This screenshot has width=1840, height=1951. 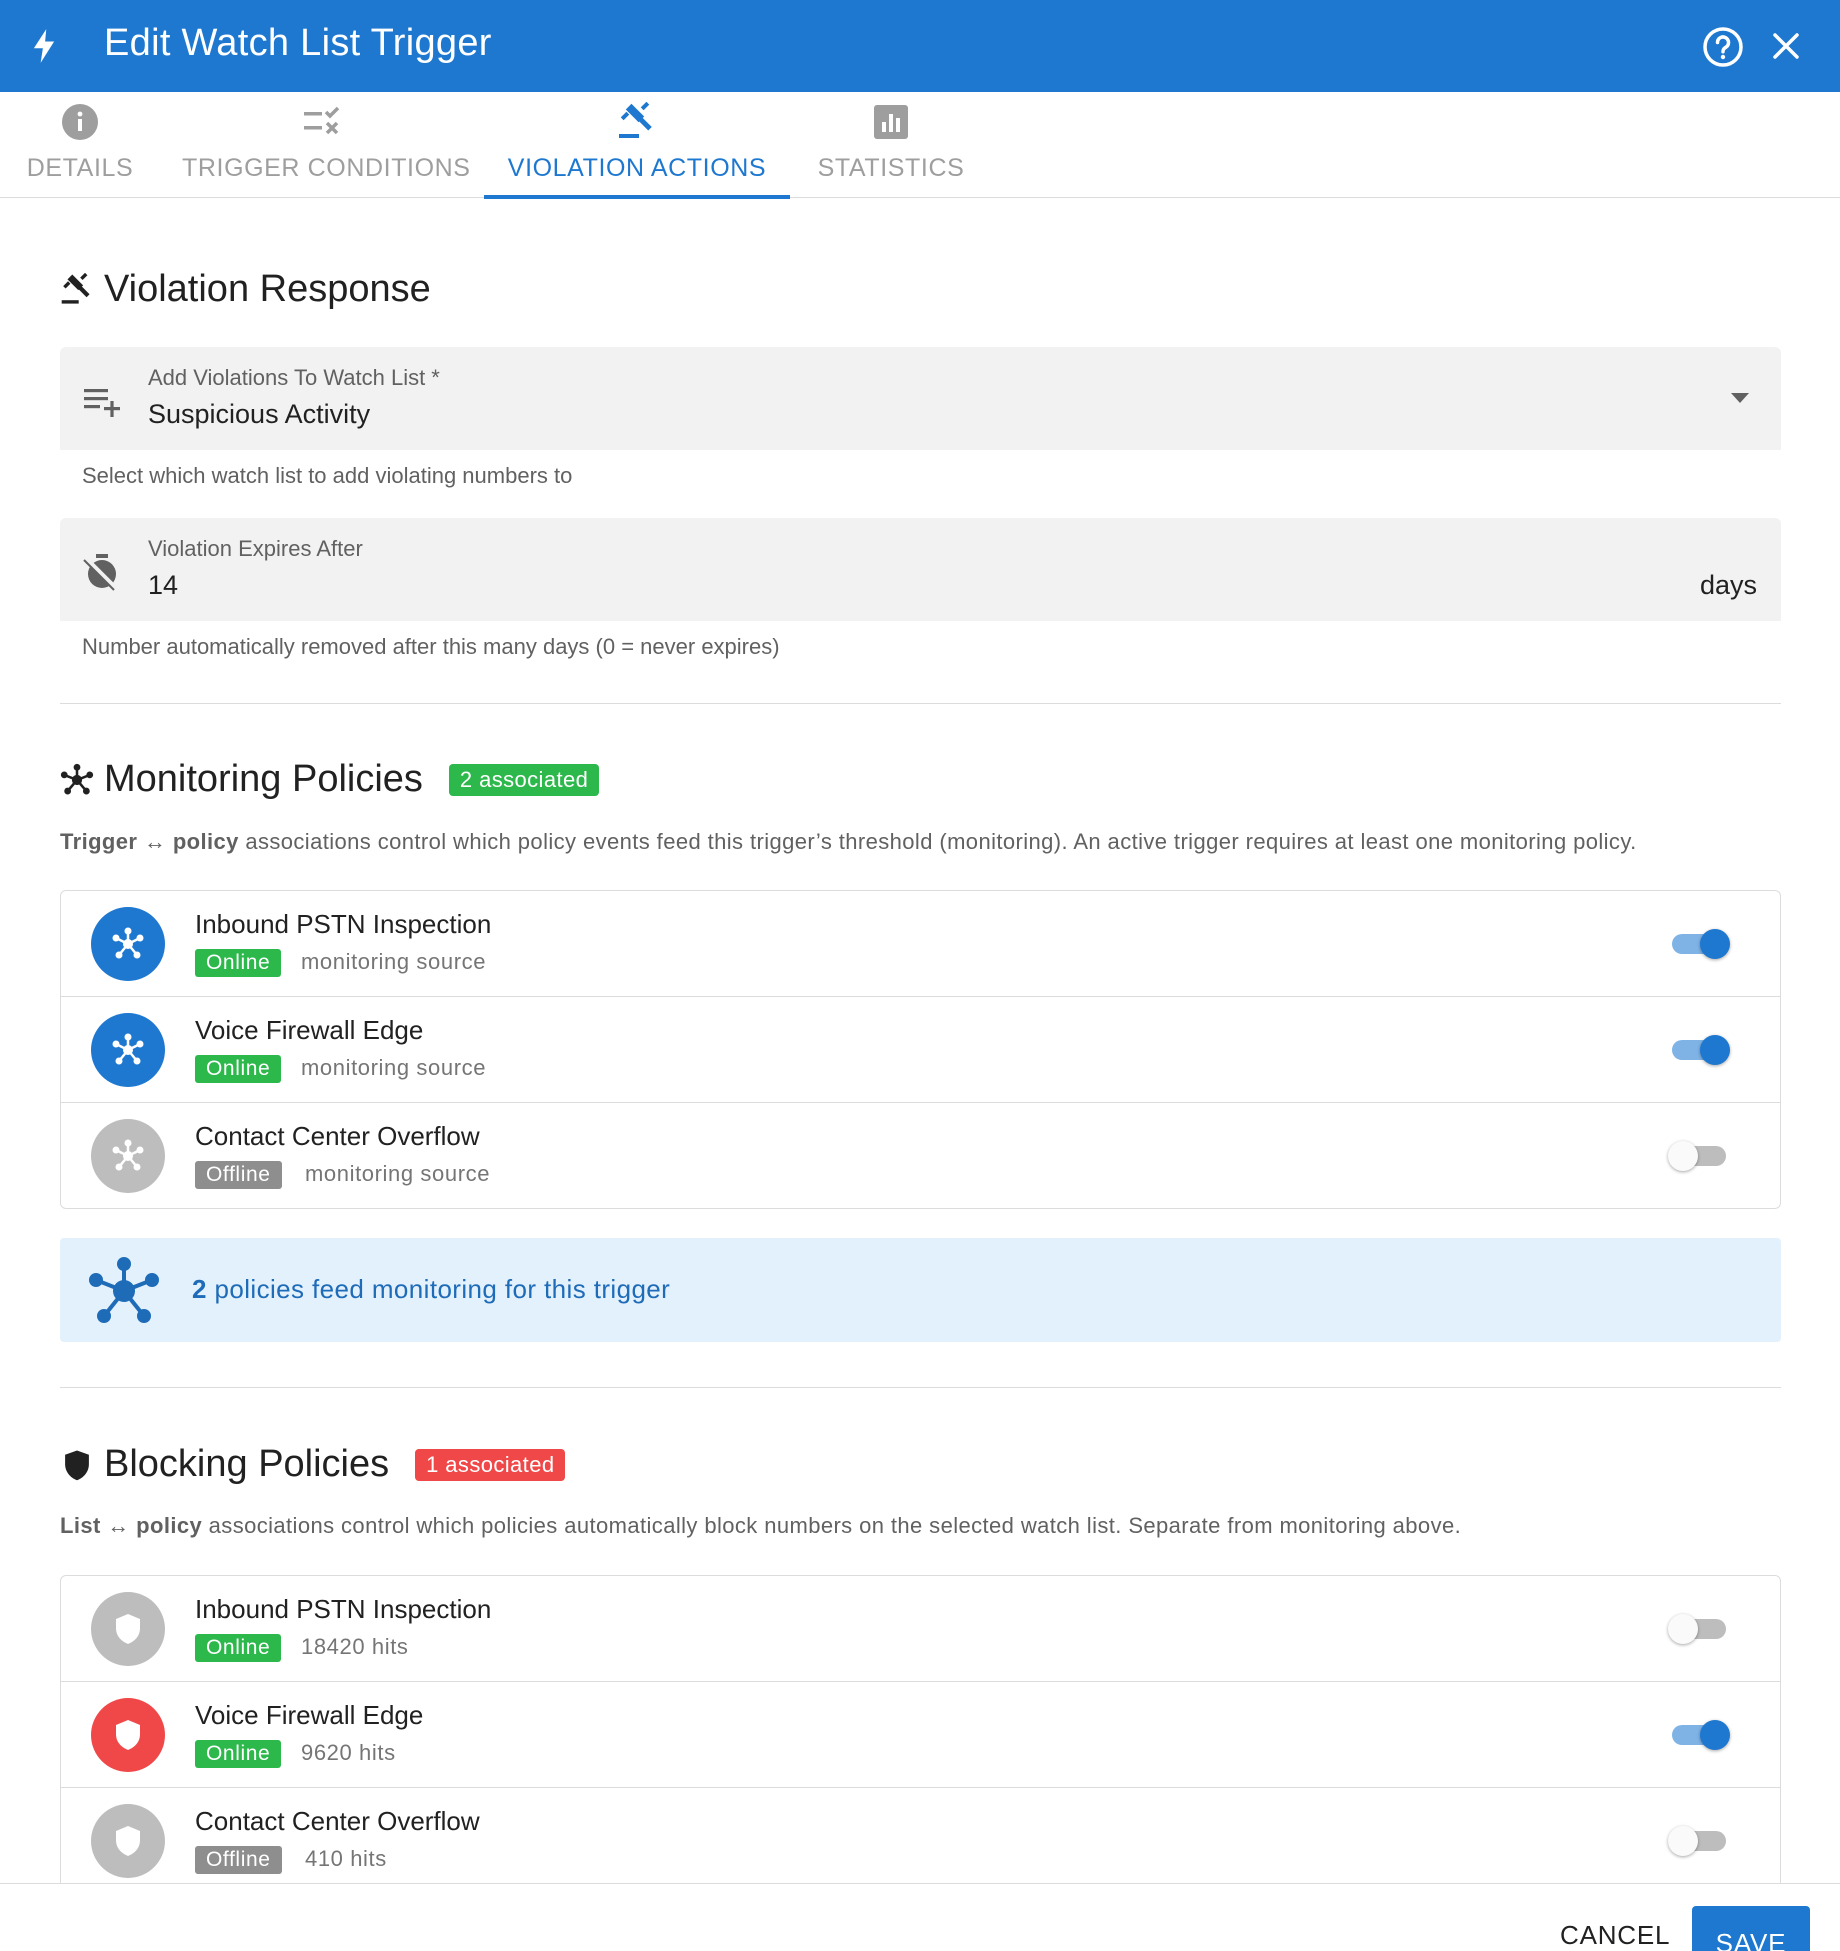 What do you see at coordinates (920, 1841) in the screenshot?
I see `list-item: Contact Center Overflow Offline 410 hits` at bounding box center [920, 1841].